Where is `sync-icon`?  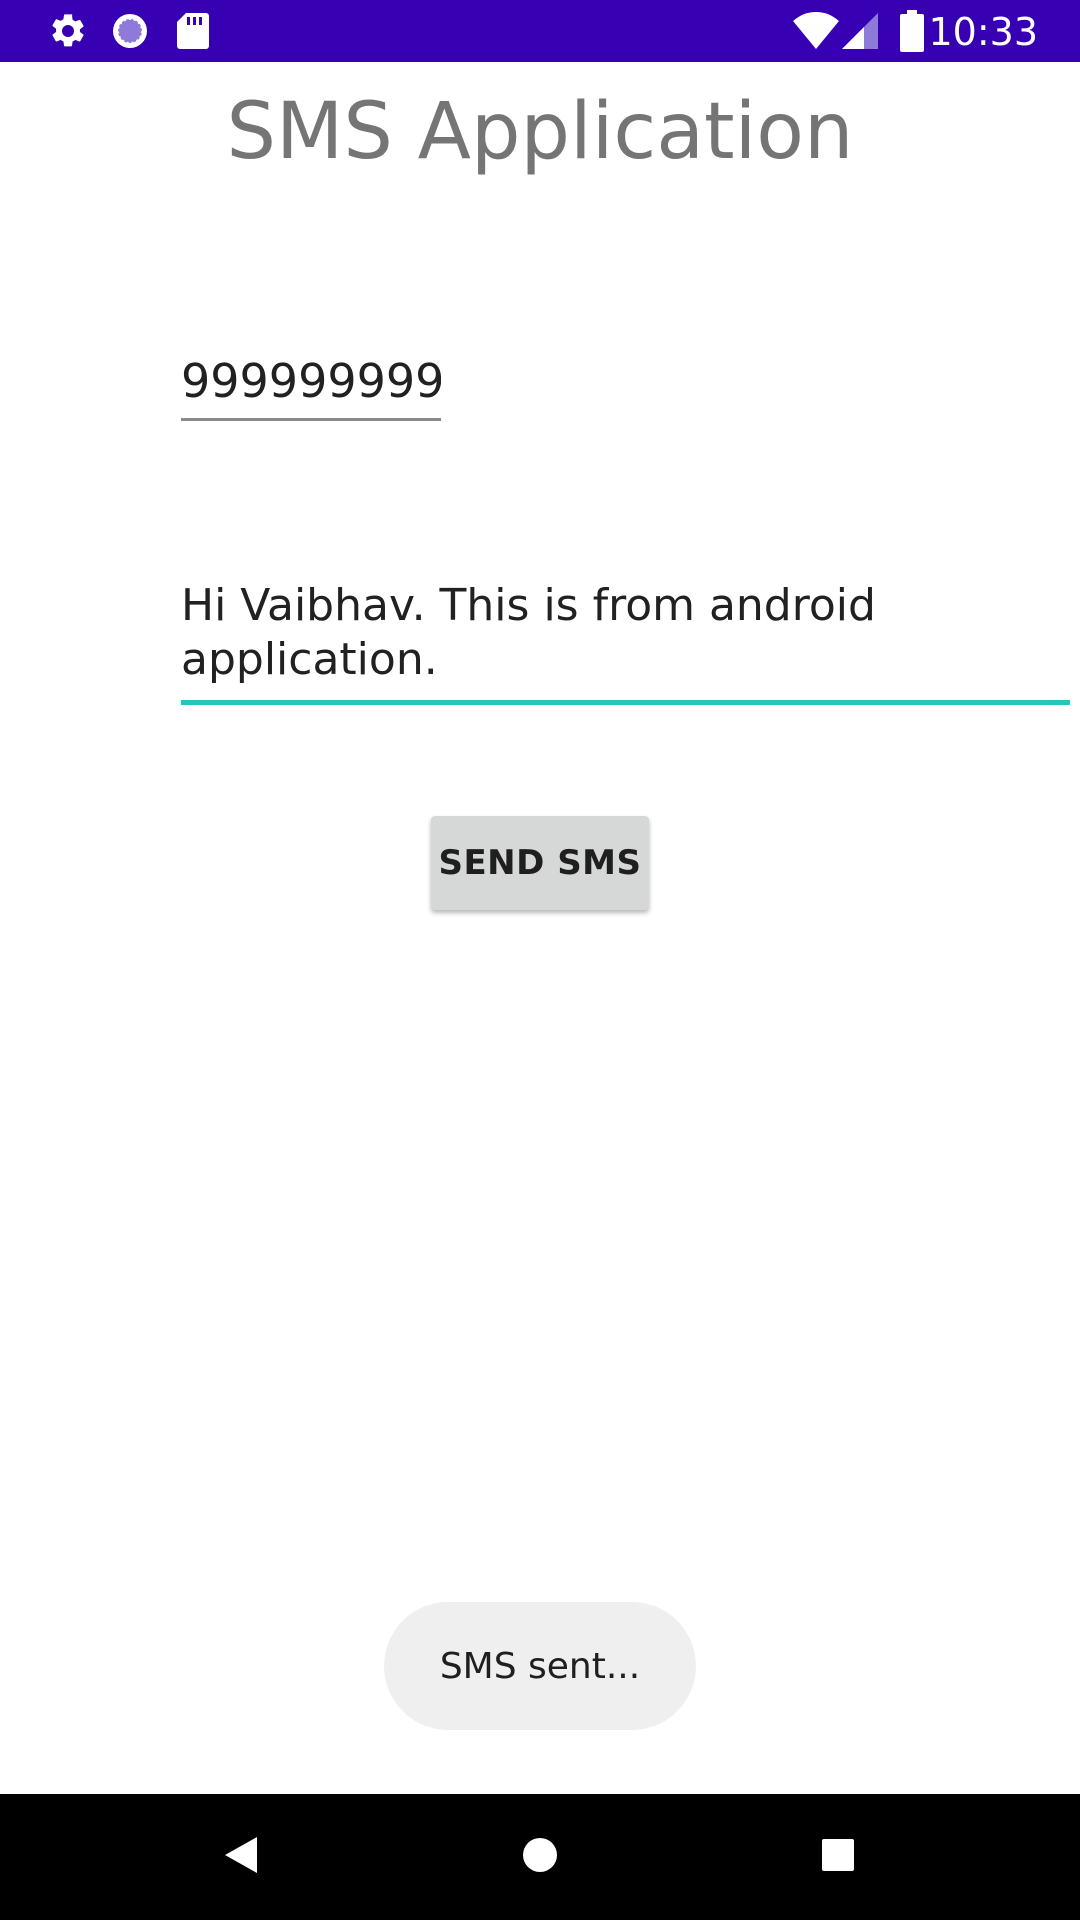 sync-icon is located at coordinates (130, 31).